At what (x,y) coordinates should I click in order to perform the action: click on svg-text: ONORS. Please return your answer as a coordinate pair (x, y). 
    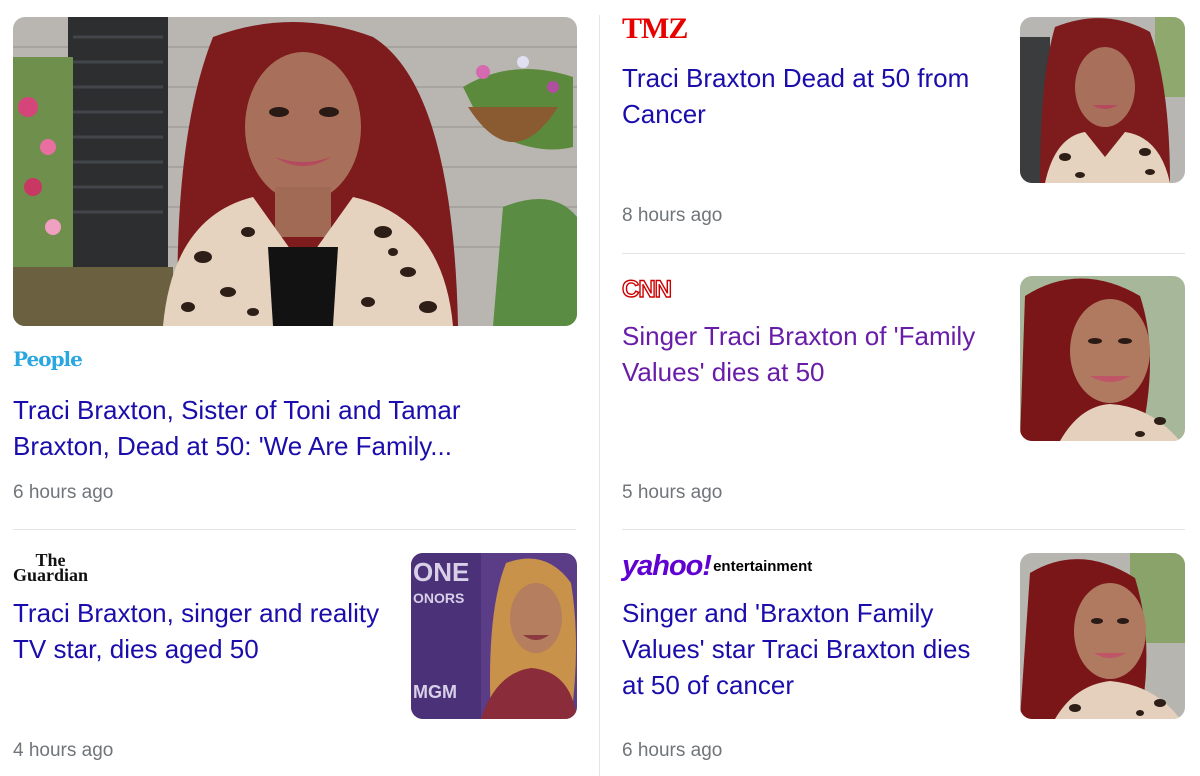
    Looking at the image, I should click on (438, 598).